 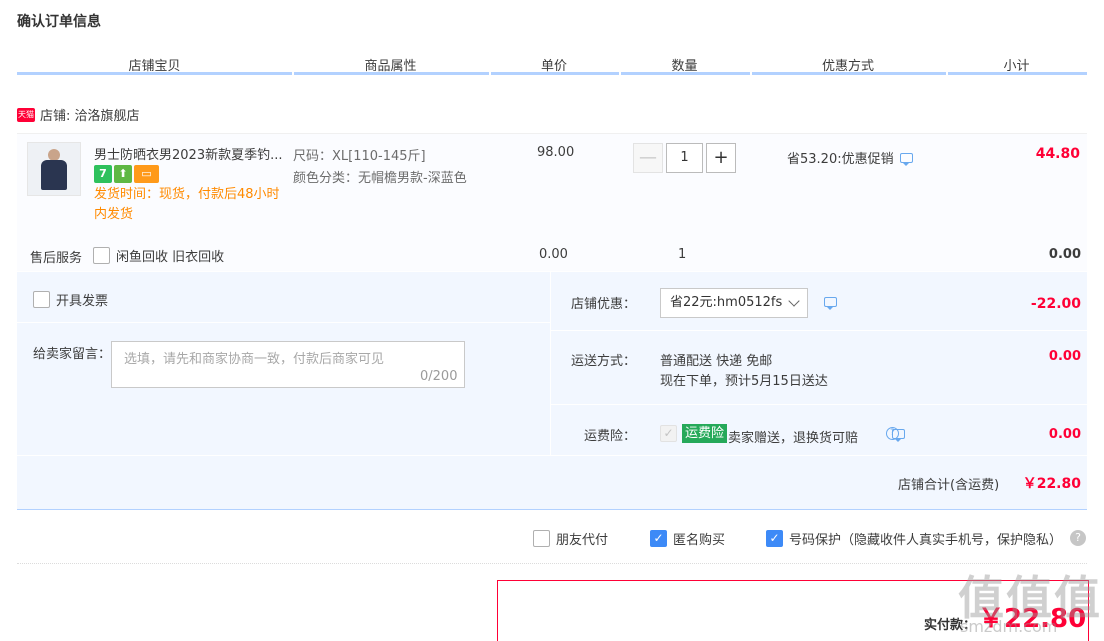 I want to click on shop-row: 天猫 店铺: 洽洛旗舰店, so click(x=78, y=114).